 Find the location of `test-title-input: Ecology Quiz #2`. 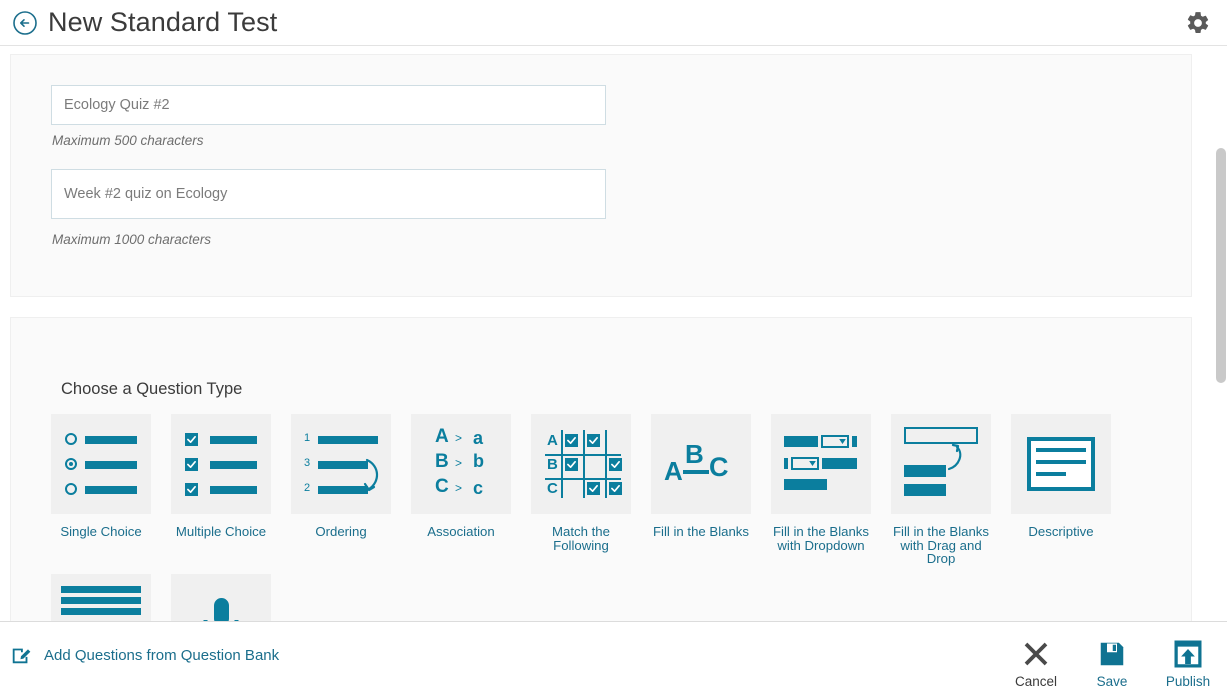

test-title-input: Ecology Quiz #2 is located at coordinates (328, 105).